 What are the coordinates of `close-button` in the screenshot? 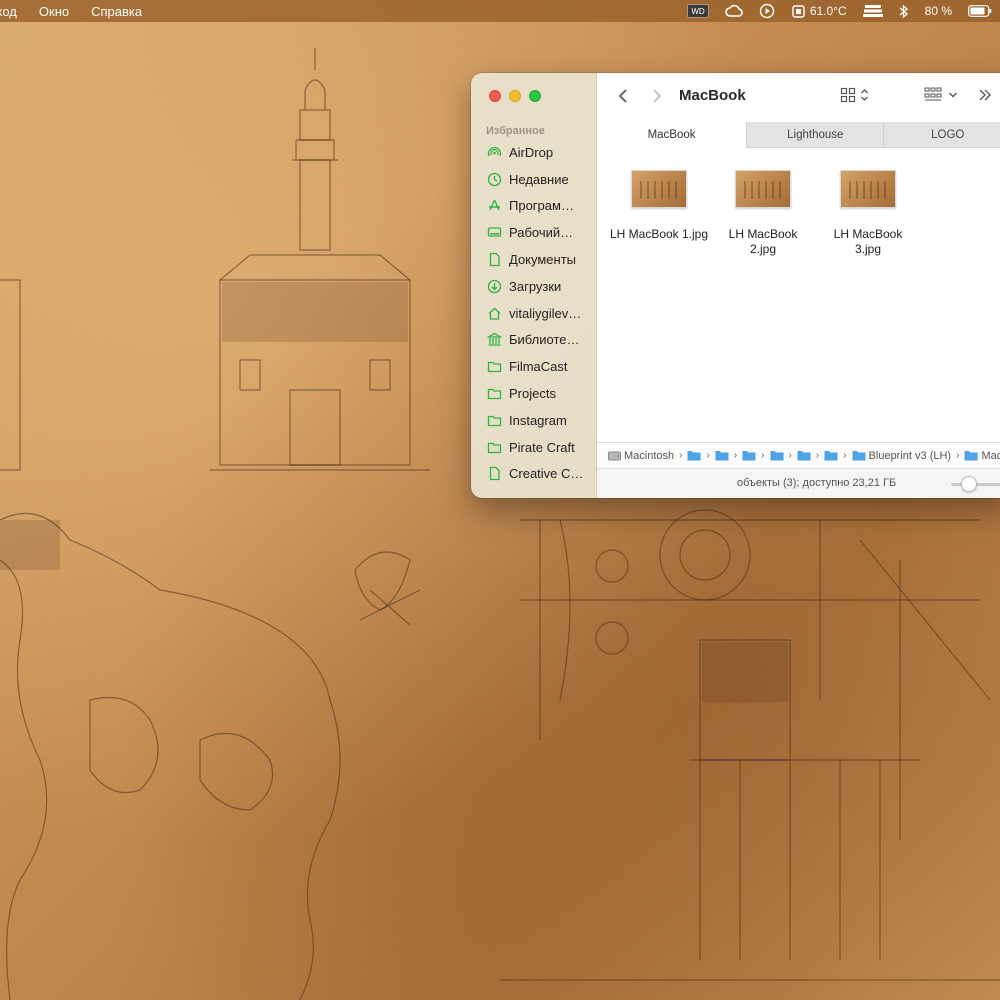 It's located at (495, 96).